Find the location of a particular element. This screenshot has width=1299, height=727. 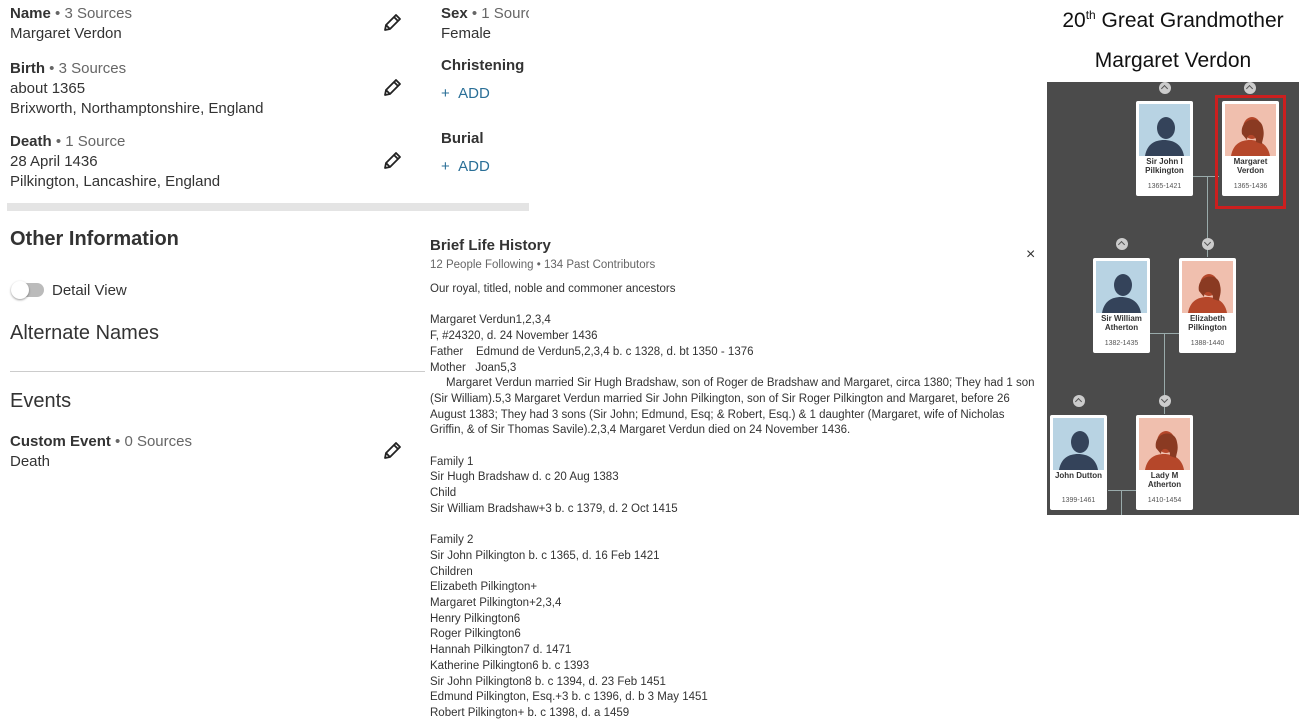

person-card: Sir John I Pilkington 1365-1421 is located at coordinates (1164, 148).